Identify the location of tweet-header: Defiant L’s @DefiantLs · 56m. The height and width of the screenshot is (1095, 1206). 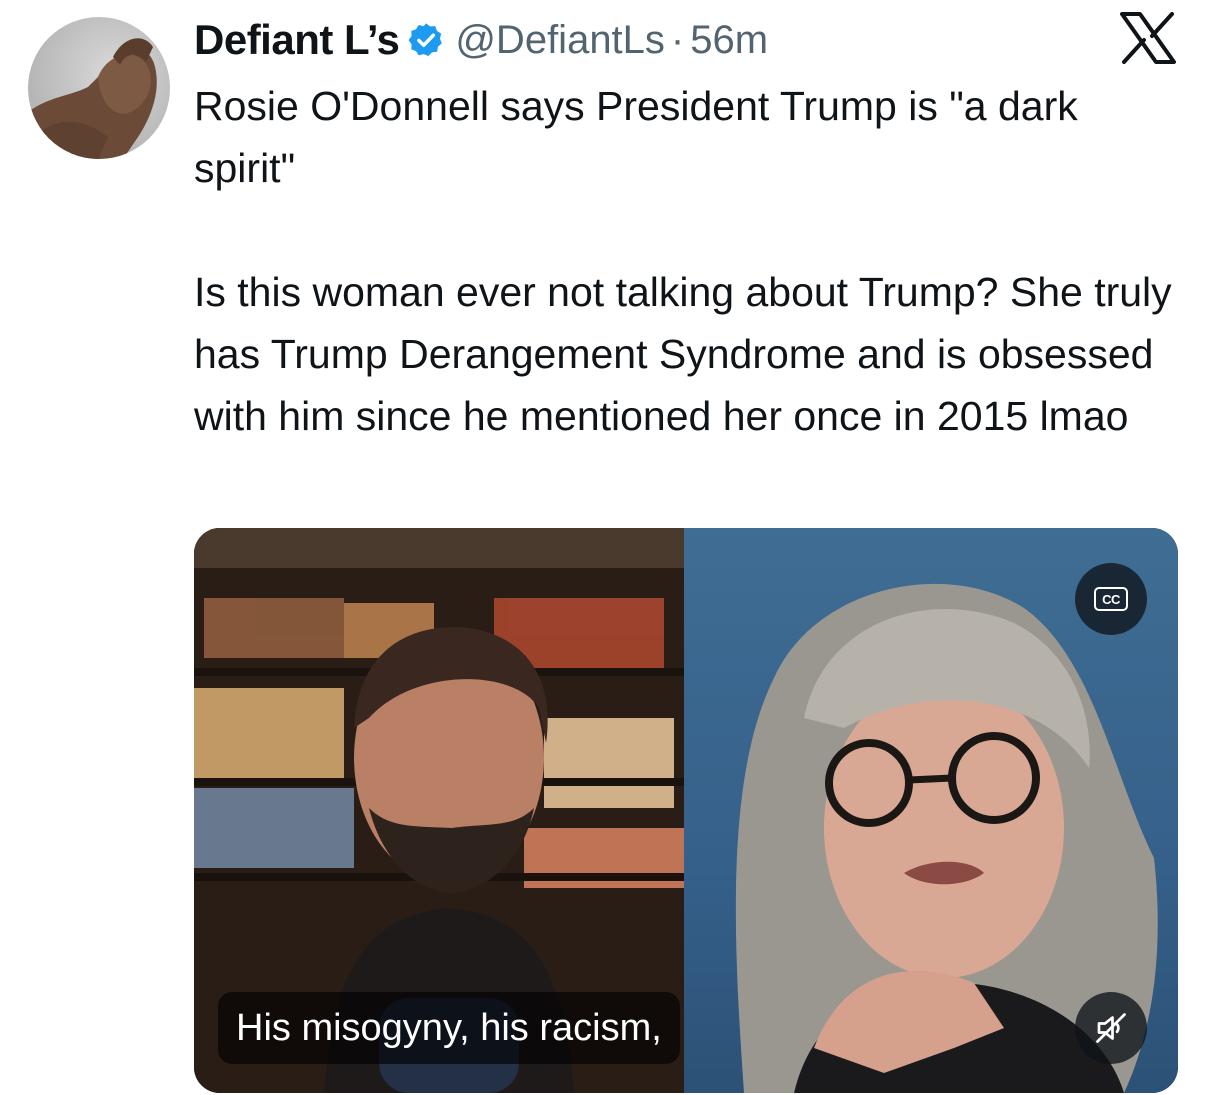
(481, 40).